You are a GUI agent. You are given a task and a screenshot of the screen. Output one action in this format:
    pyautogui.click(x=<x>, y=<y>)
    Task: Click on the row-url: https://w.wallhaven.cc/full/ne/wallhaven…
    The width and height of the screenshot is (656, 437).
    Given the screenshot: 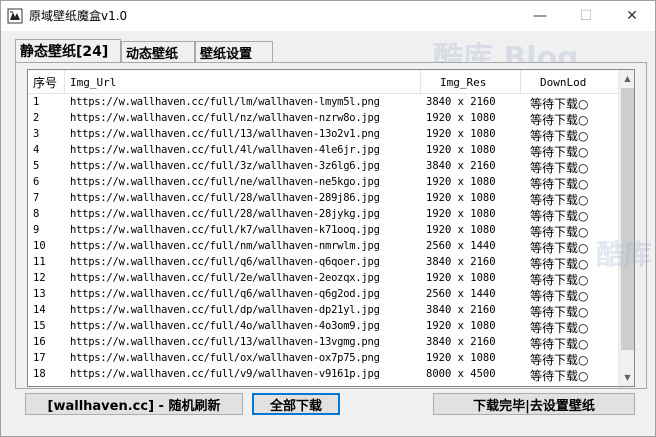 What is the action you would take?
    pyautogui.click(x=225, y=182)
    